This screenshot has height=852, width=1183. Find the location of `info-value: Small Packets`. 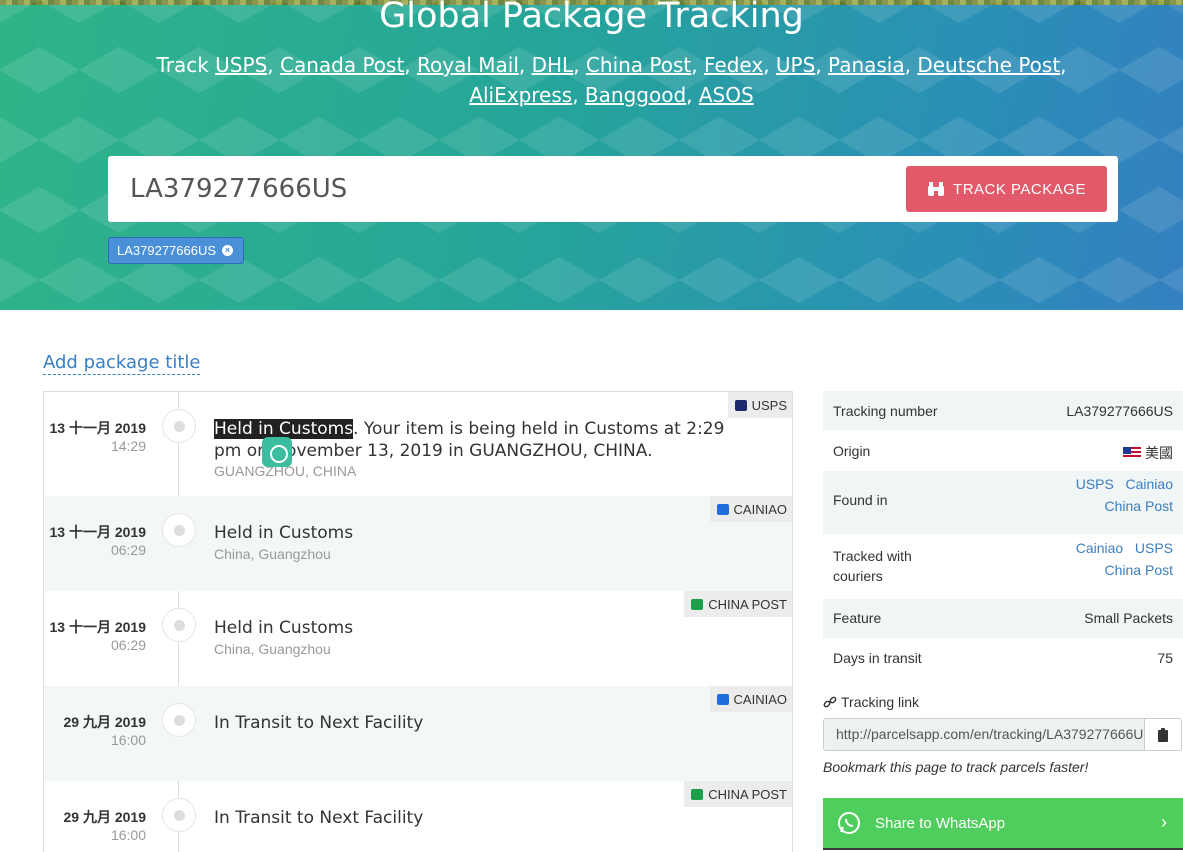

info-value: Small Packets is located at coordinates (1128, 618).